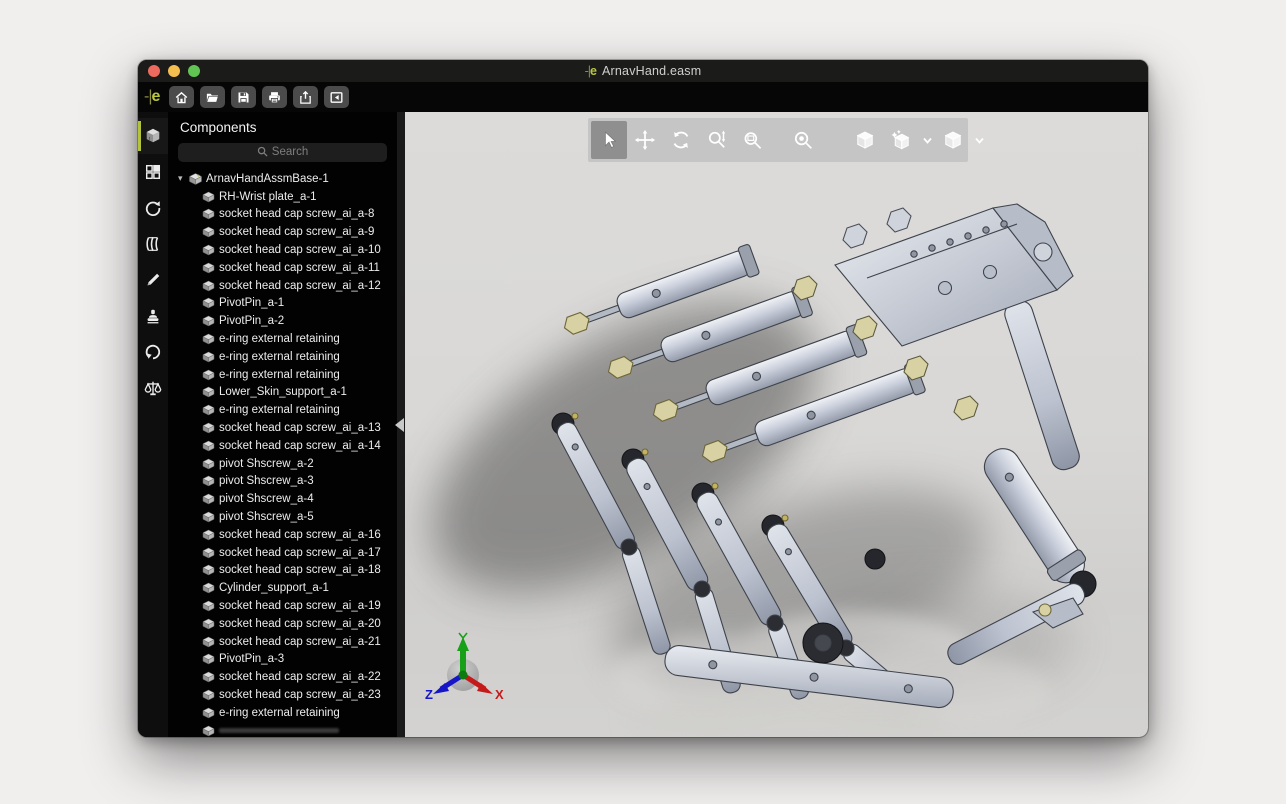 This screenshot has width=1286, height=804. I want to click on tree-item-label: socket head cap screw_ai_a-8, so click(297, 214).